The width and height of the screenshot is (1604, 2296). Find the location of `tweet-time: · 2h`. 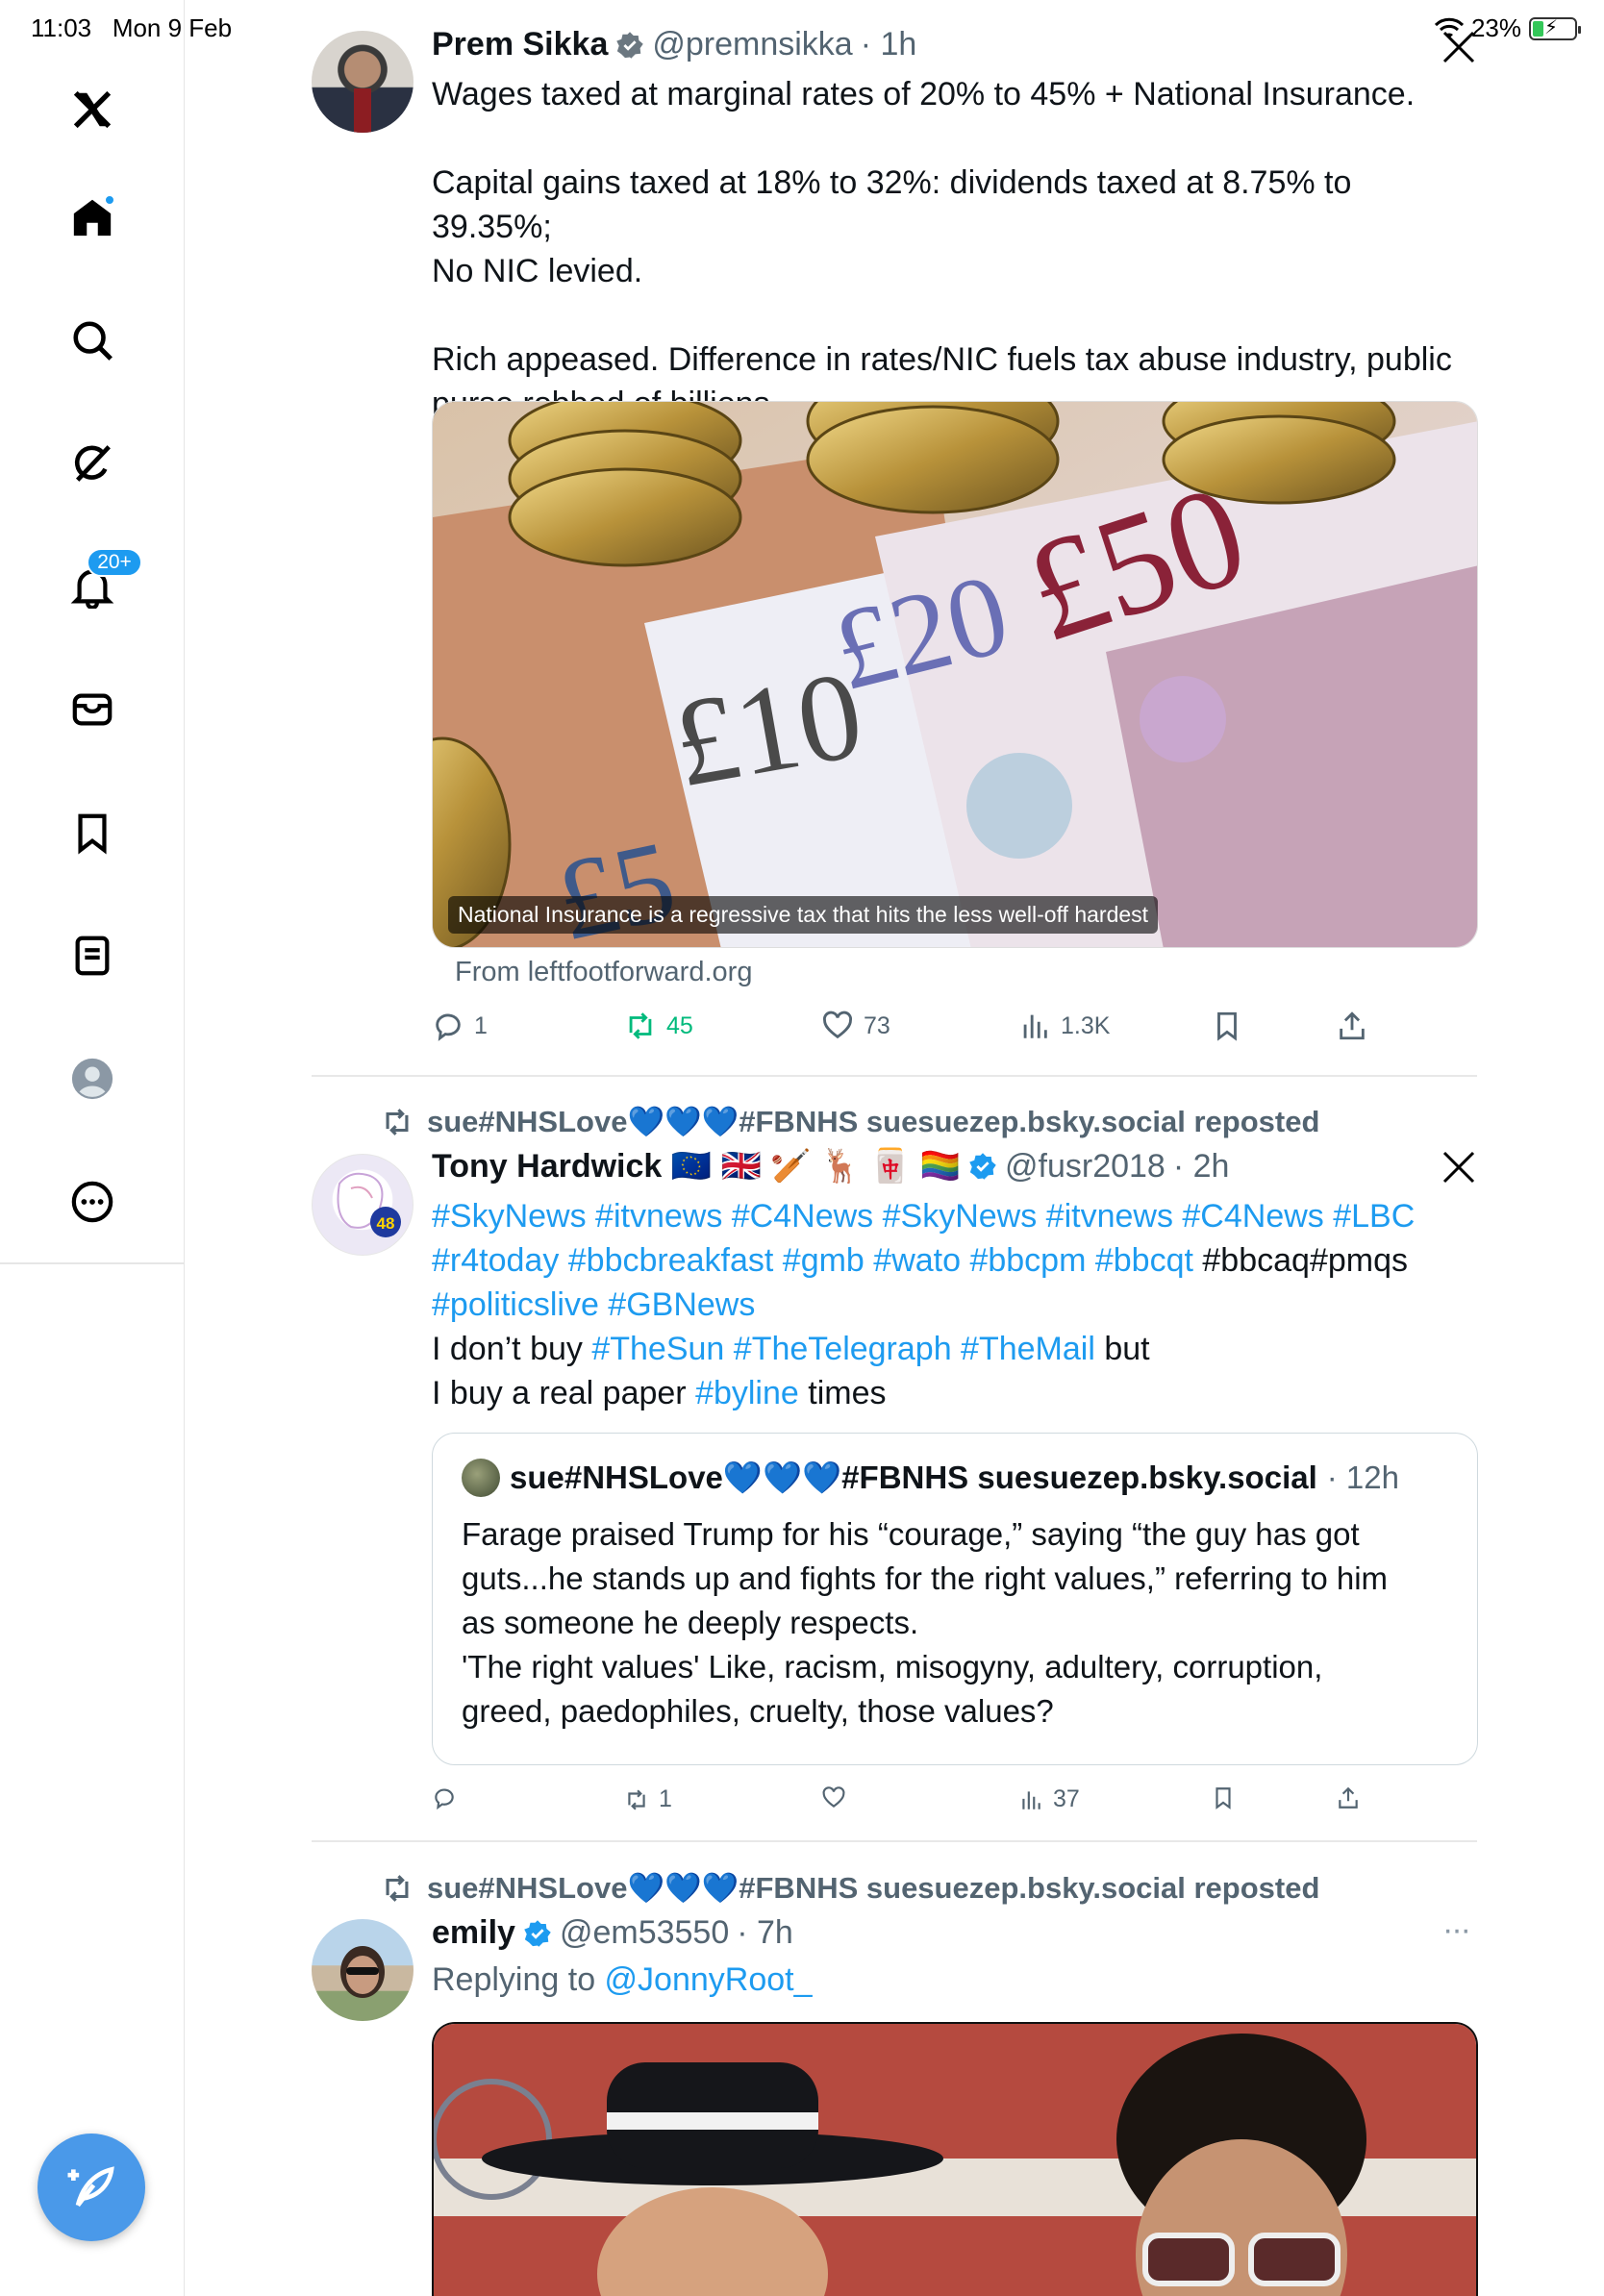

tweet-time: · 2h is located at coordinates (1201, 1166).